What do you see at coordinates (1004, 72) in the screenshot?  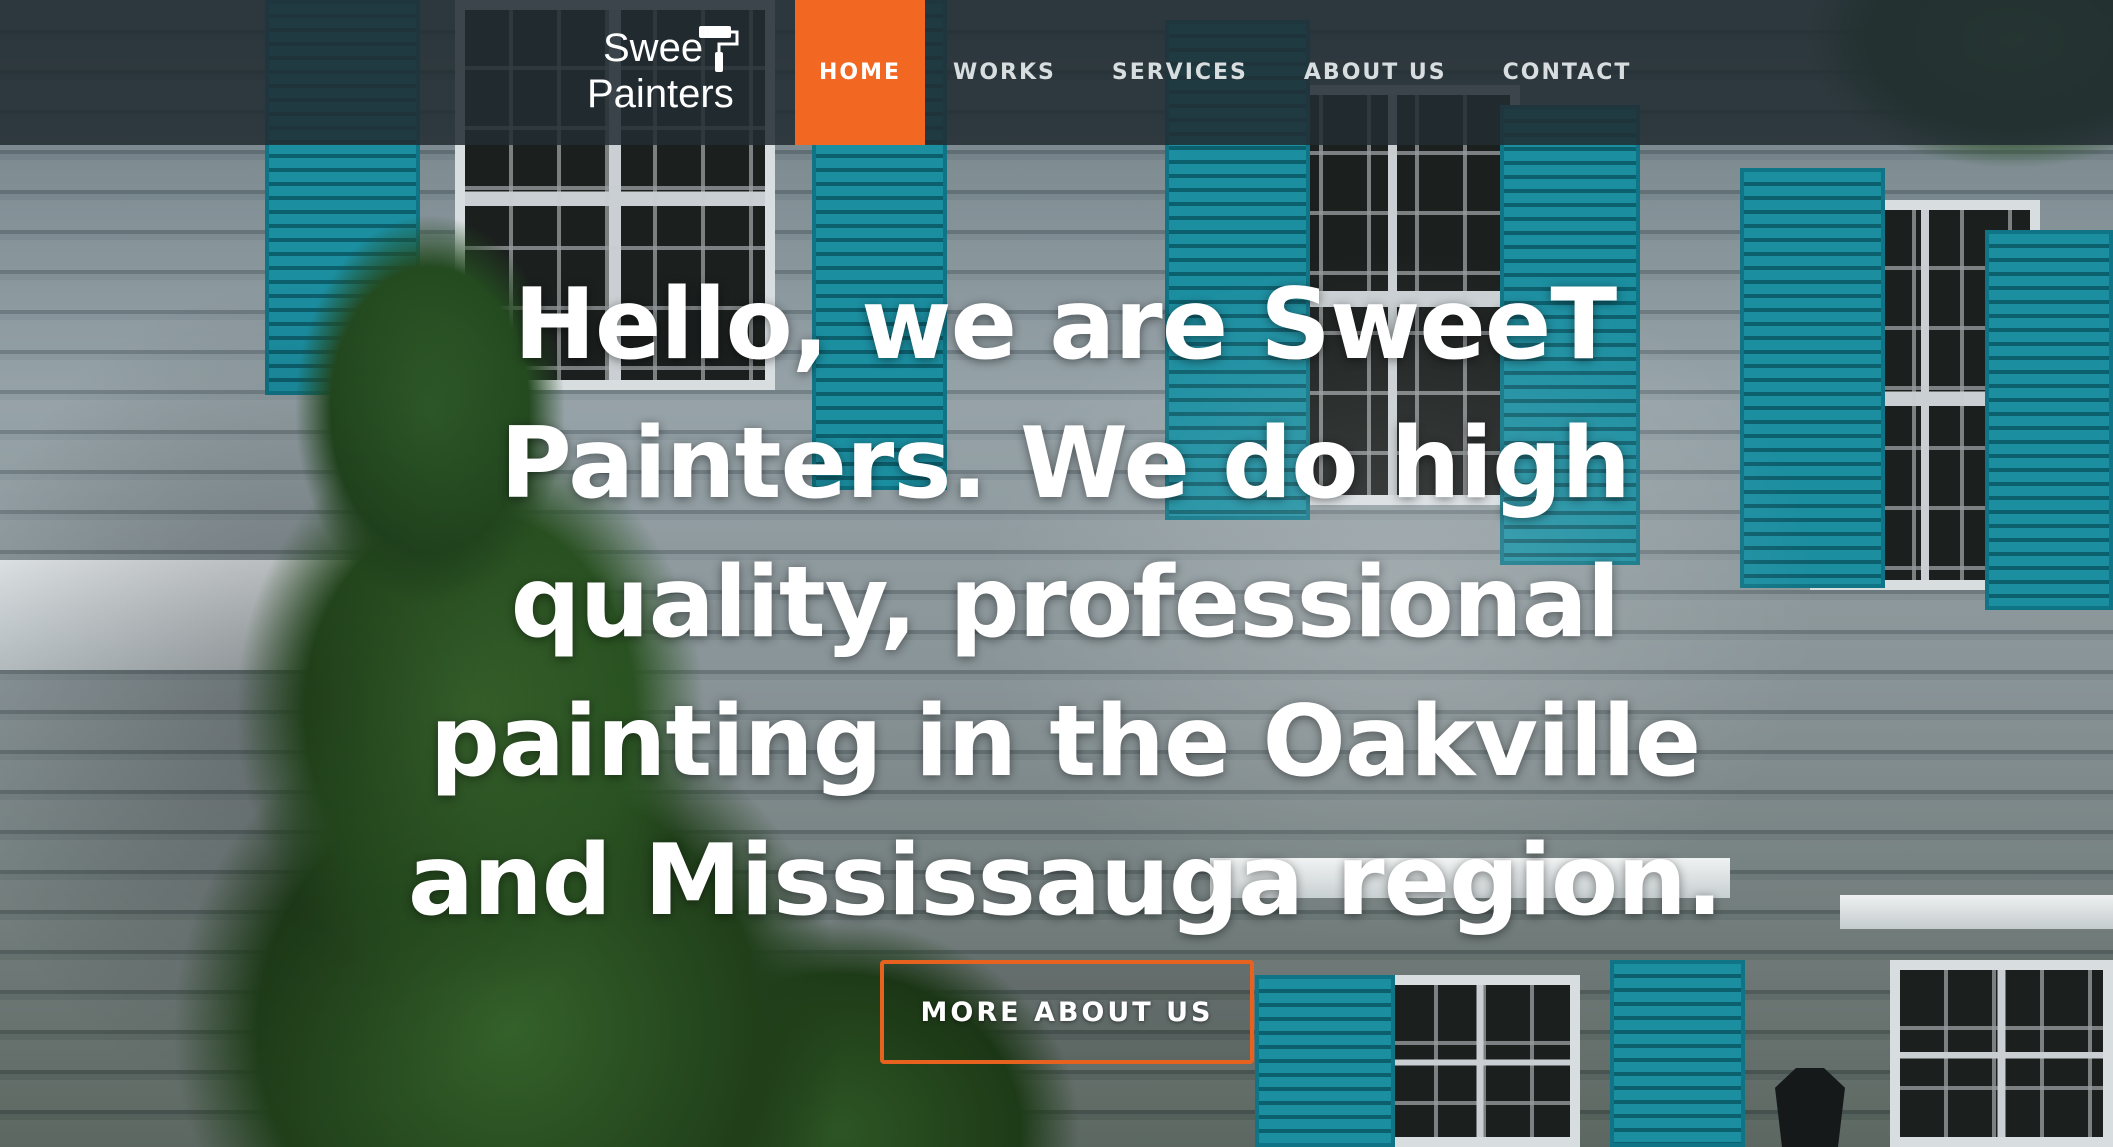 I see `nav-item-works: WORKS` at bounding box center [1004, 72].